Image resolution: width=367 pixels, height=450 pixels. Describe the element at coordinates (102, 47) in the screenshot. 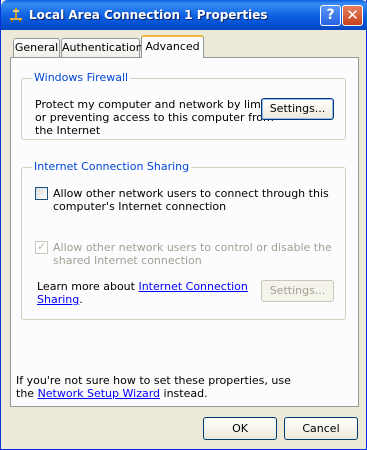

I see `tab-authentication: Authentication` at that location.